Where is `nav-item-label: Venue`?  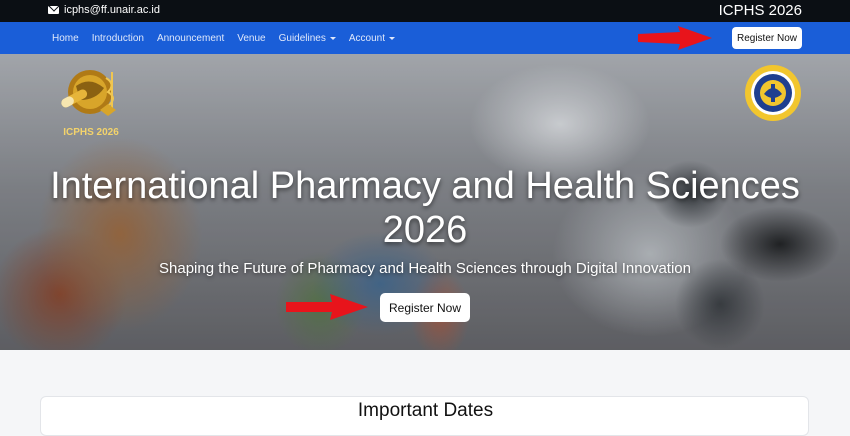
nav-item-label: Venue is located at coordinates (251, 38).